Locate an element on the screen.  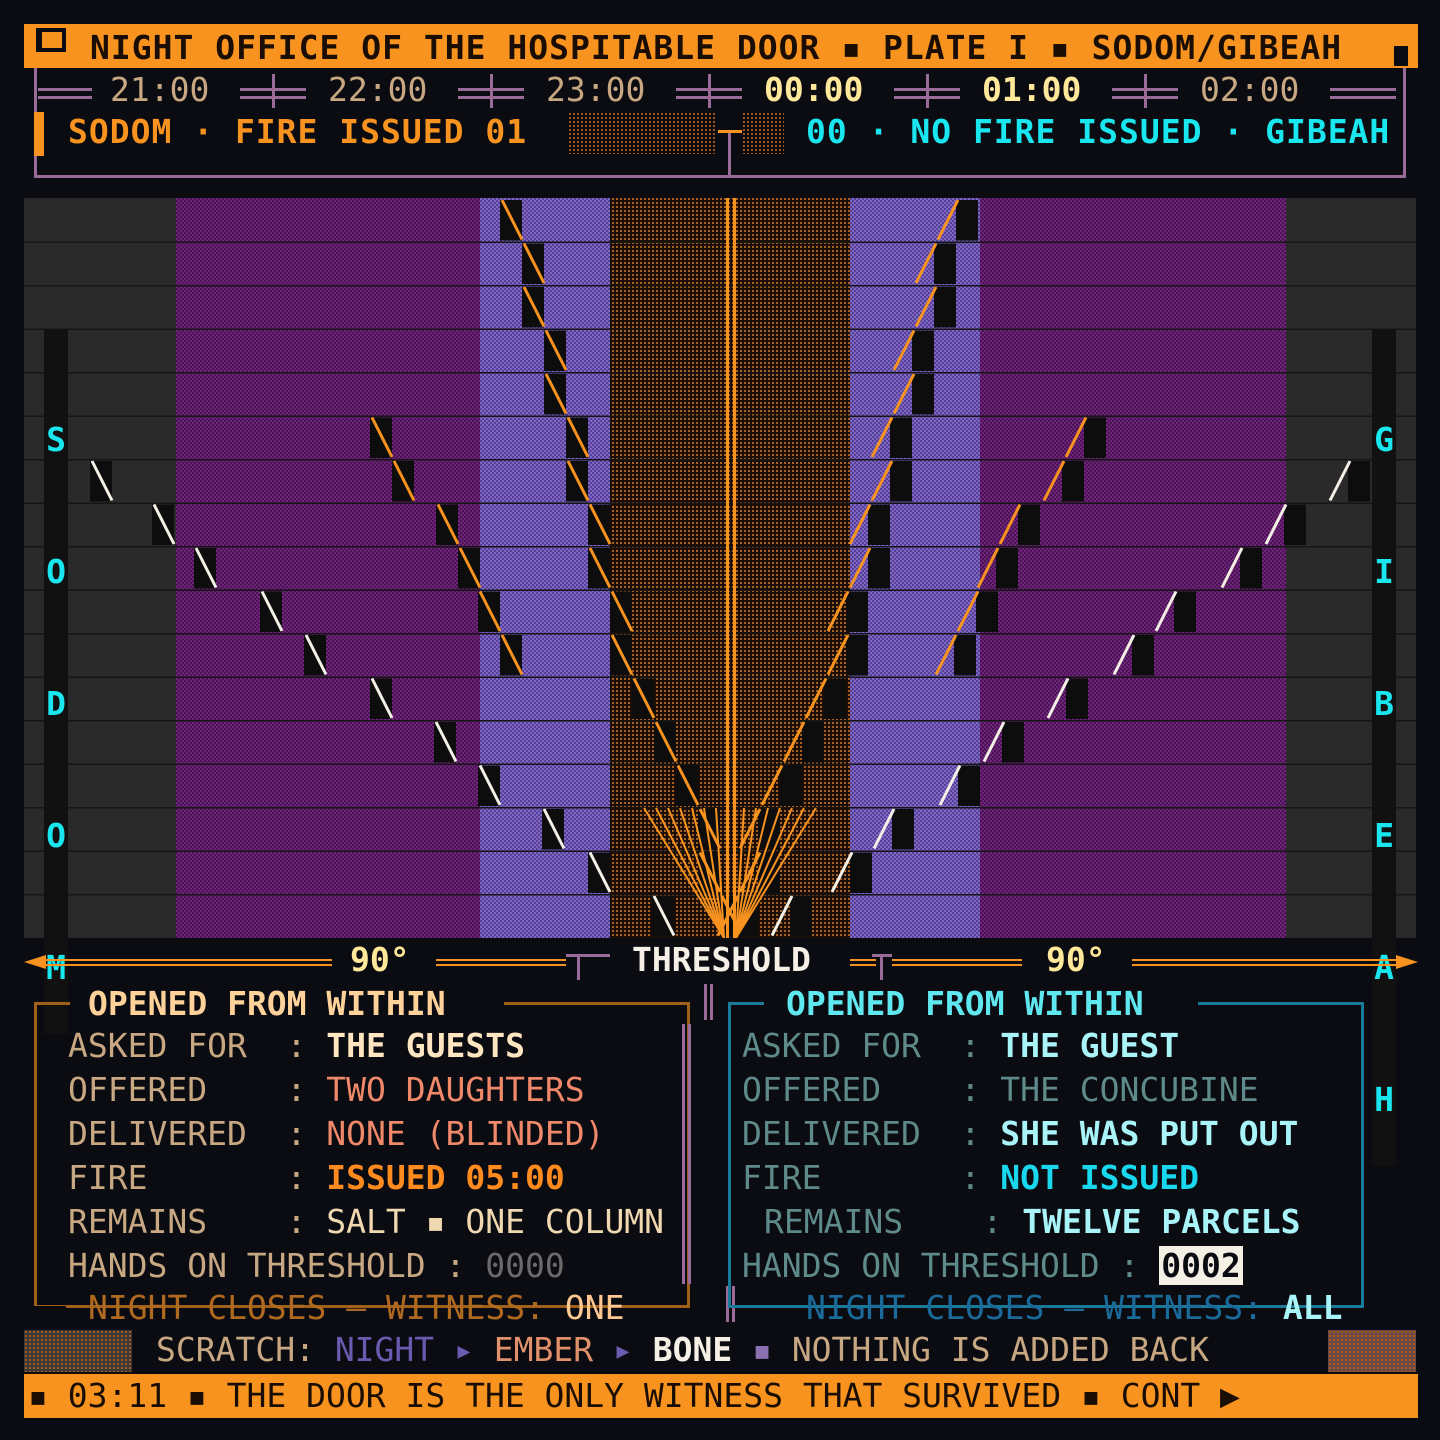
gibeah-row-remains: REMAINS : TWELVE PARCELS is located at coordinates (1032, 1221).